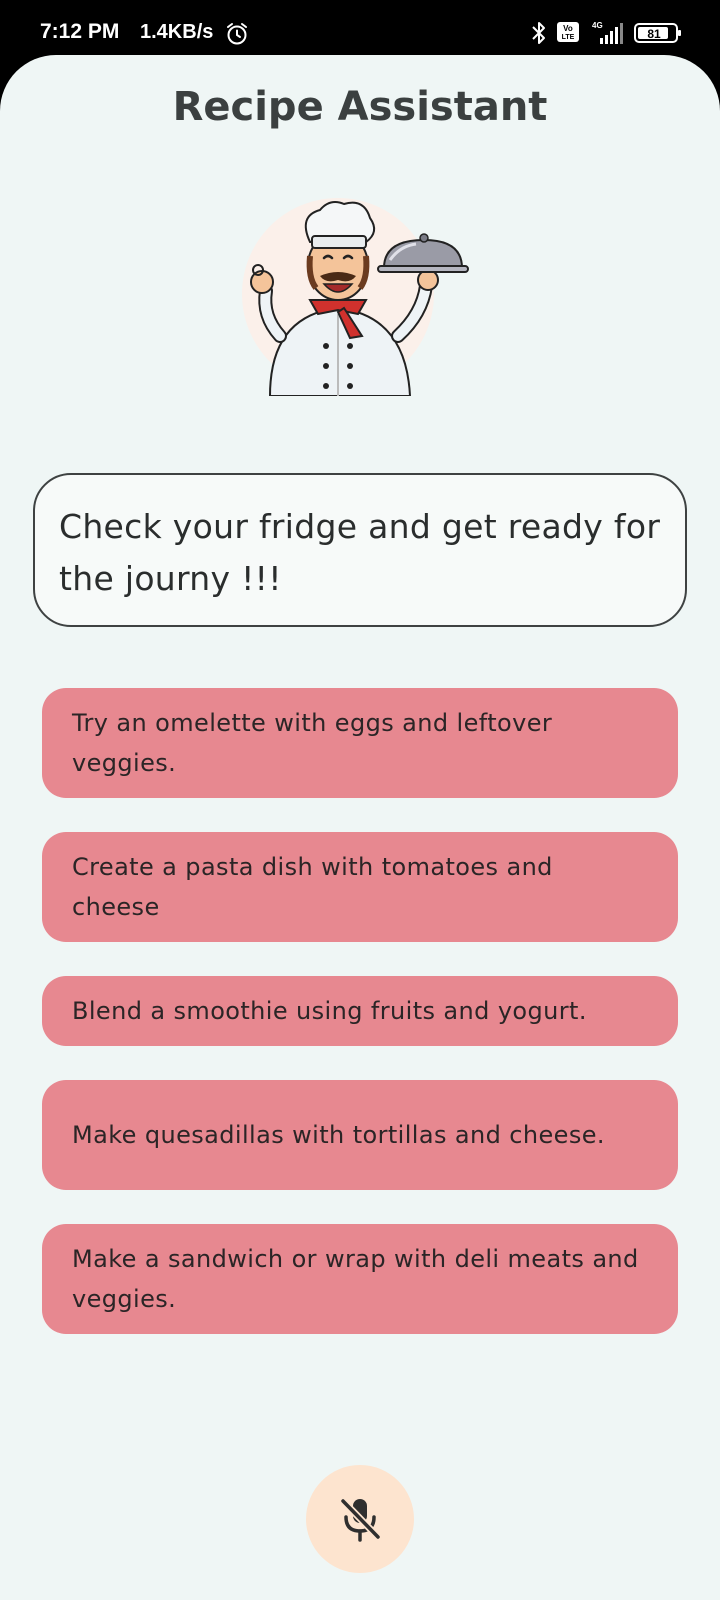  Describe the element at coordinates (568, 28) in the screenshot. I see `svg-text: Vo` at that location.